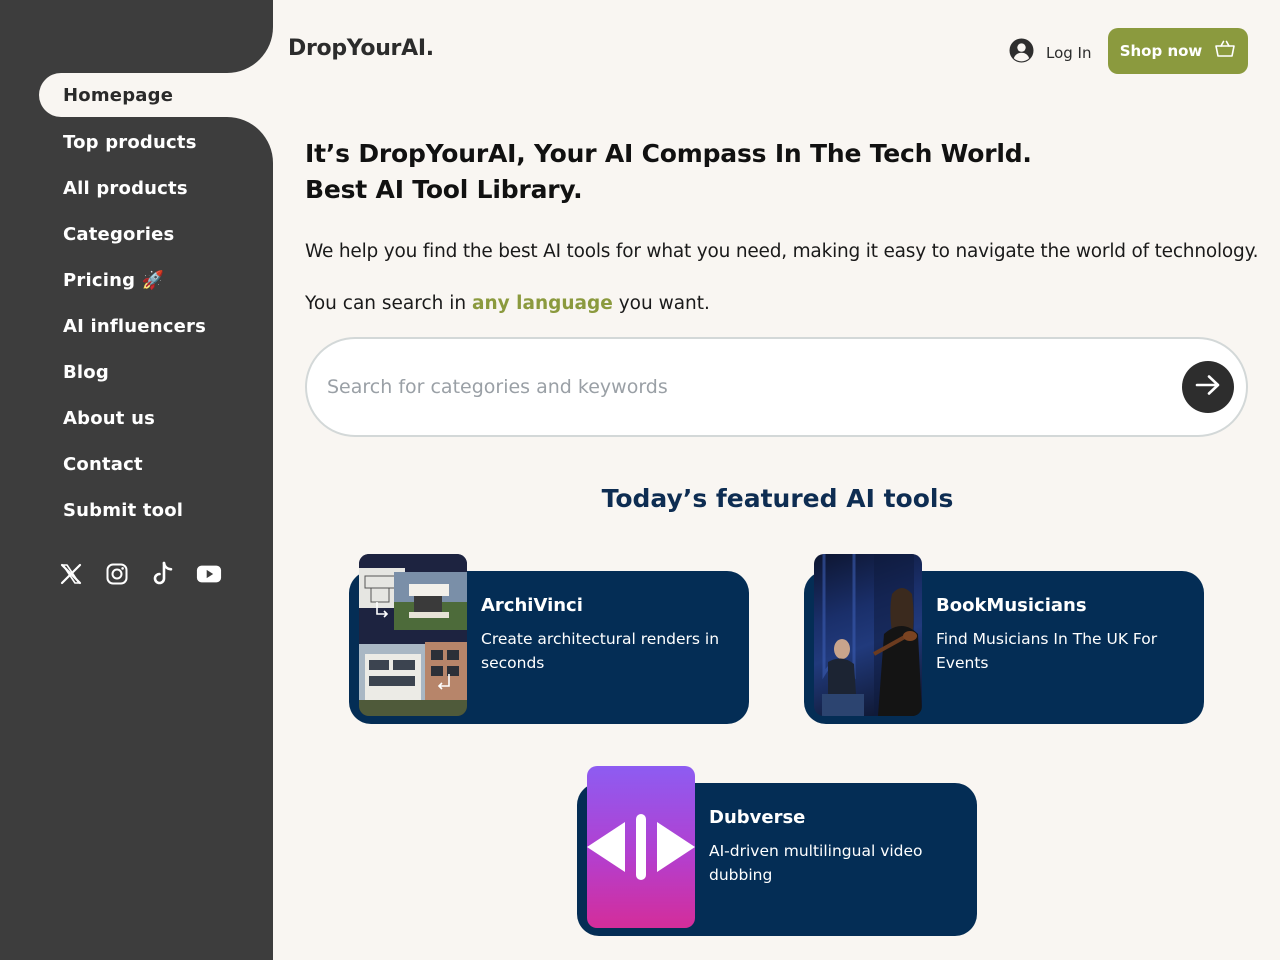 Image resolution: width=1280 pixels, height=960 pixels. What do you see at coordinates (103, 464) in the screenshot?
I see `sidebar-item-label: Contact` at bounding box center [103, 464].